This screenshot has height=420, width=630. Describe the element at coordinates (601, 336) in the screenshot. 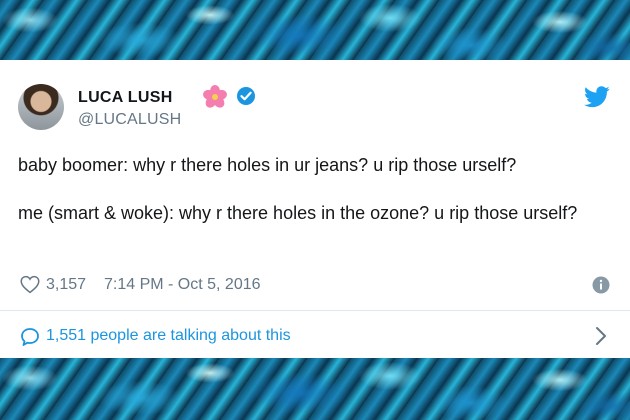

I see `chevron-right-icon` at that location.